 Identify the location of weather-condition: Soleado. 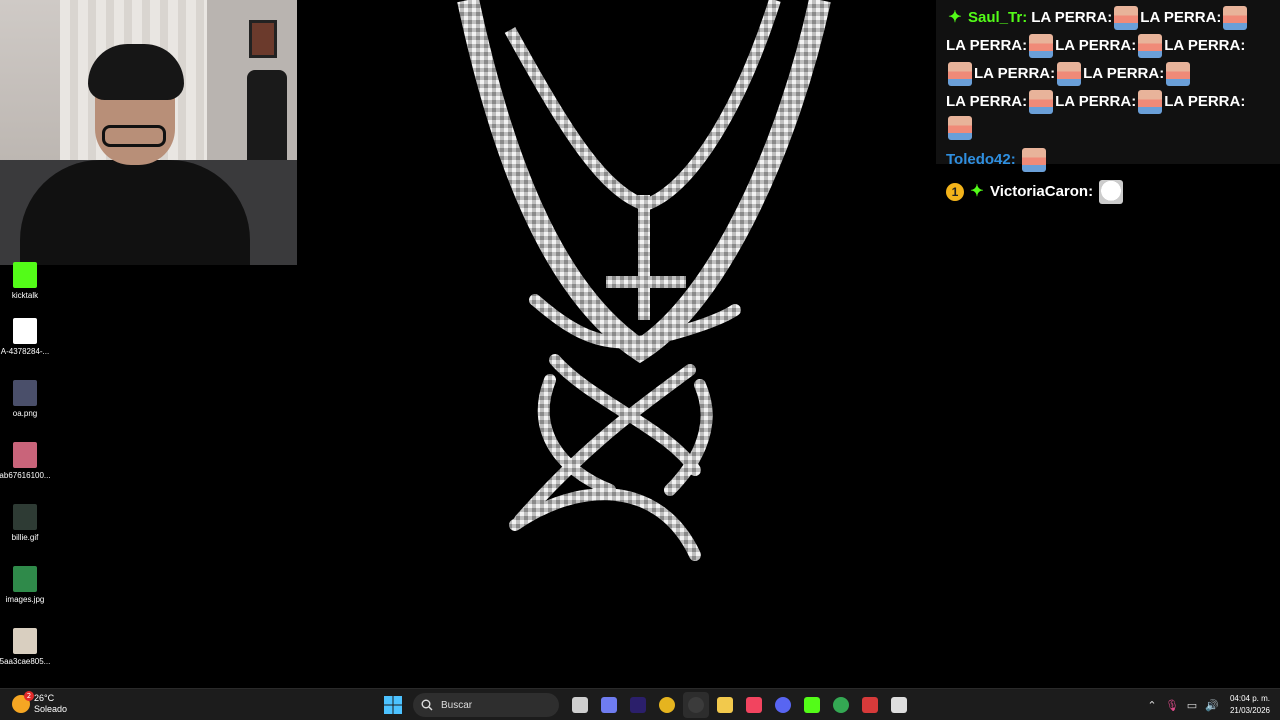
(51, 709).